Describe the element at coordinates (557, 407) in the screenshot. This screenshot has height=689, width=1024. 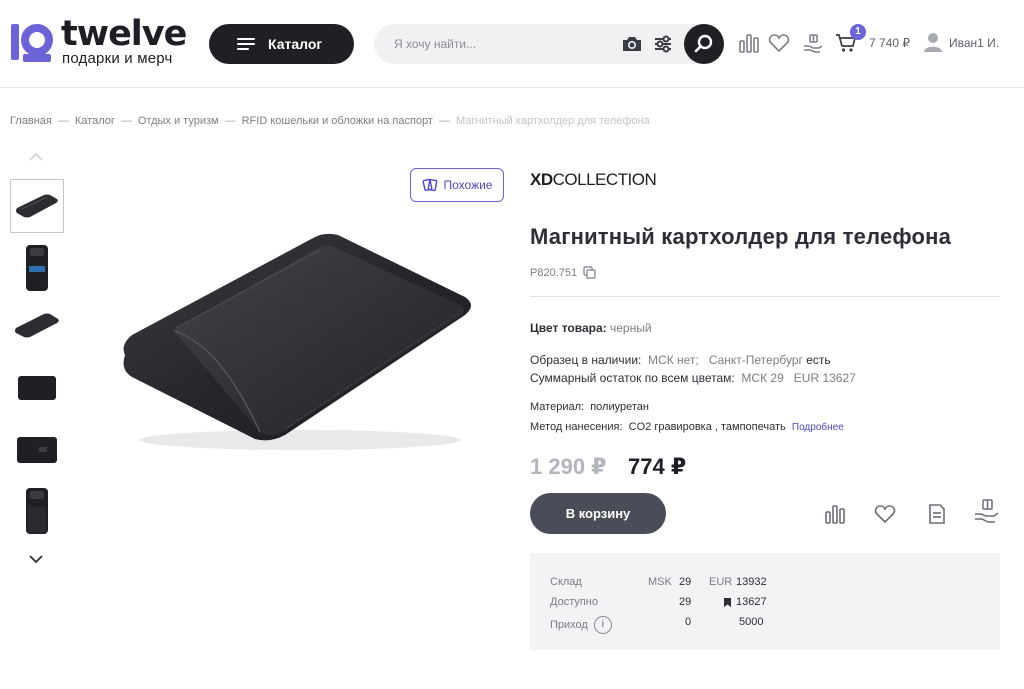
I see `material-label: Материал:` at that location.